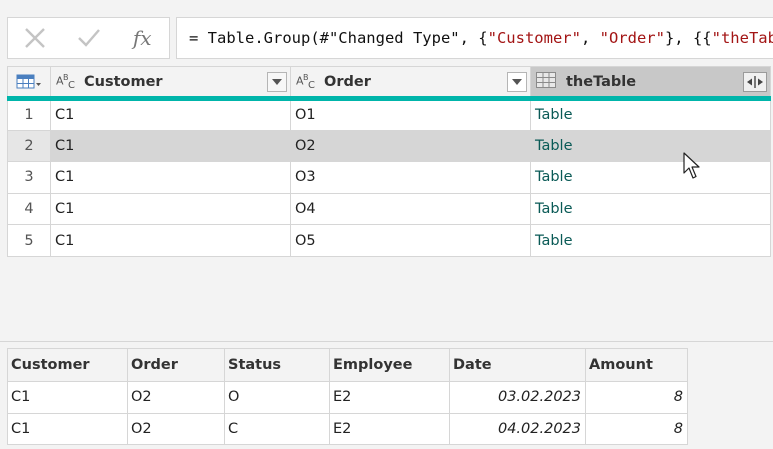 The height and width of the screenshot is (449, 773). What do you see at coordinates (123, 81) in the screenshot?
I see `column-label: Customer` at bounding box center [123, 81].